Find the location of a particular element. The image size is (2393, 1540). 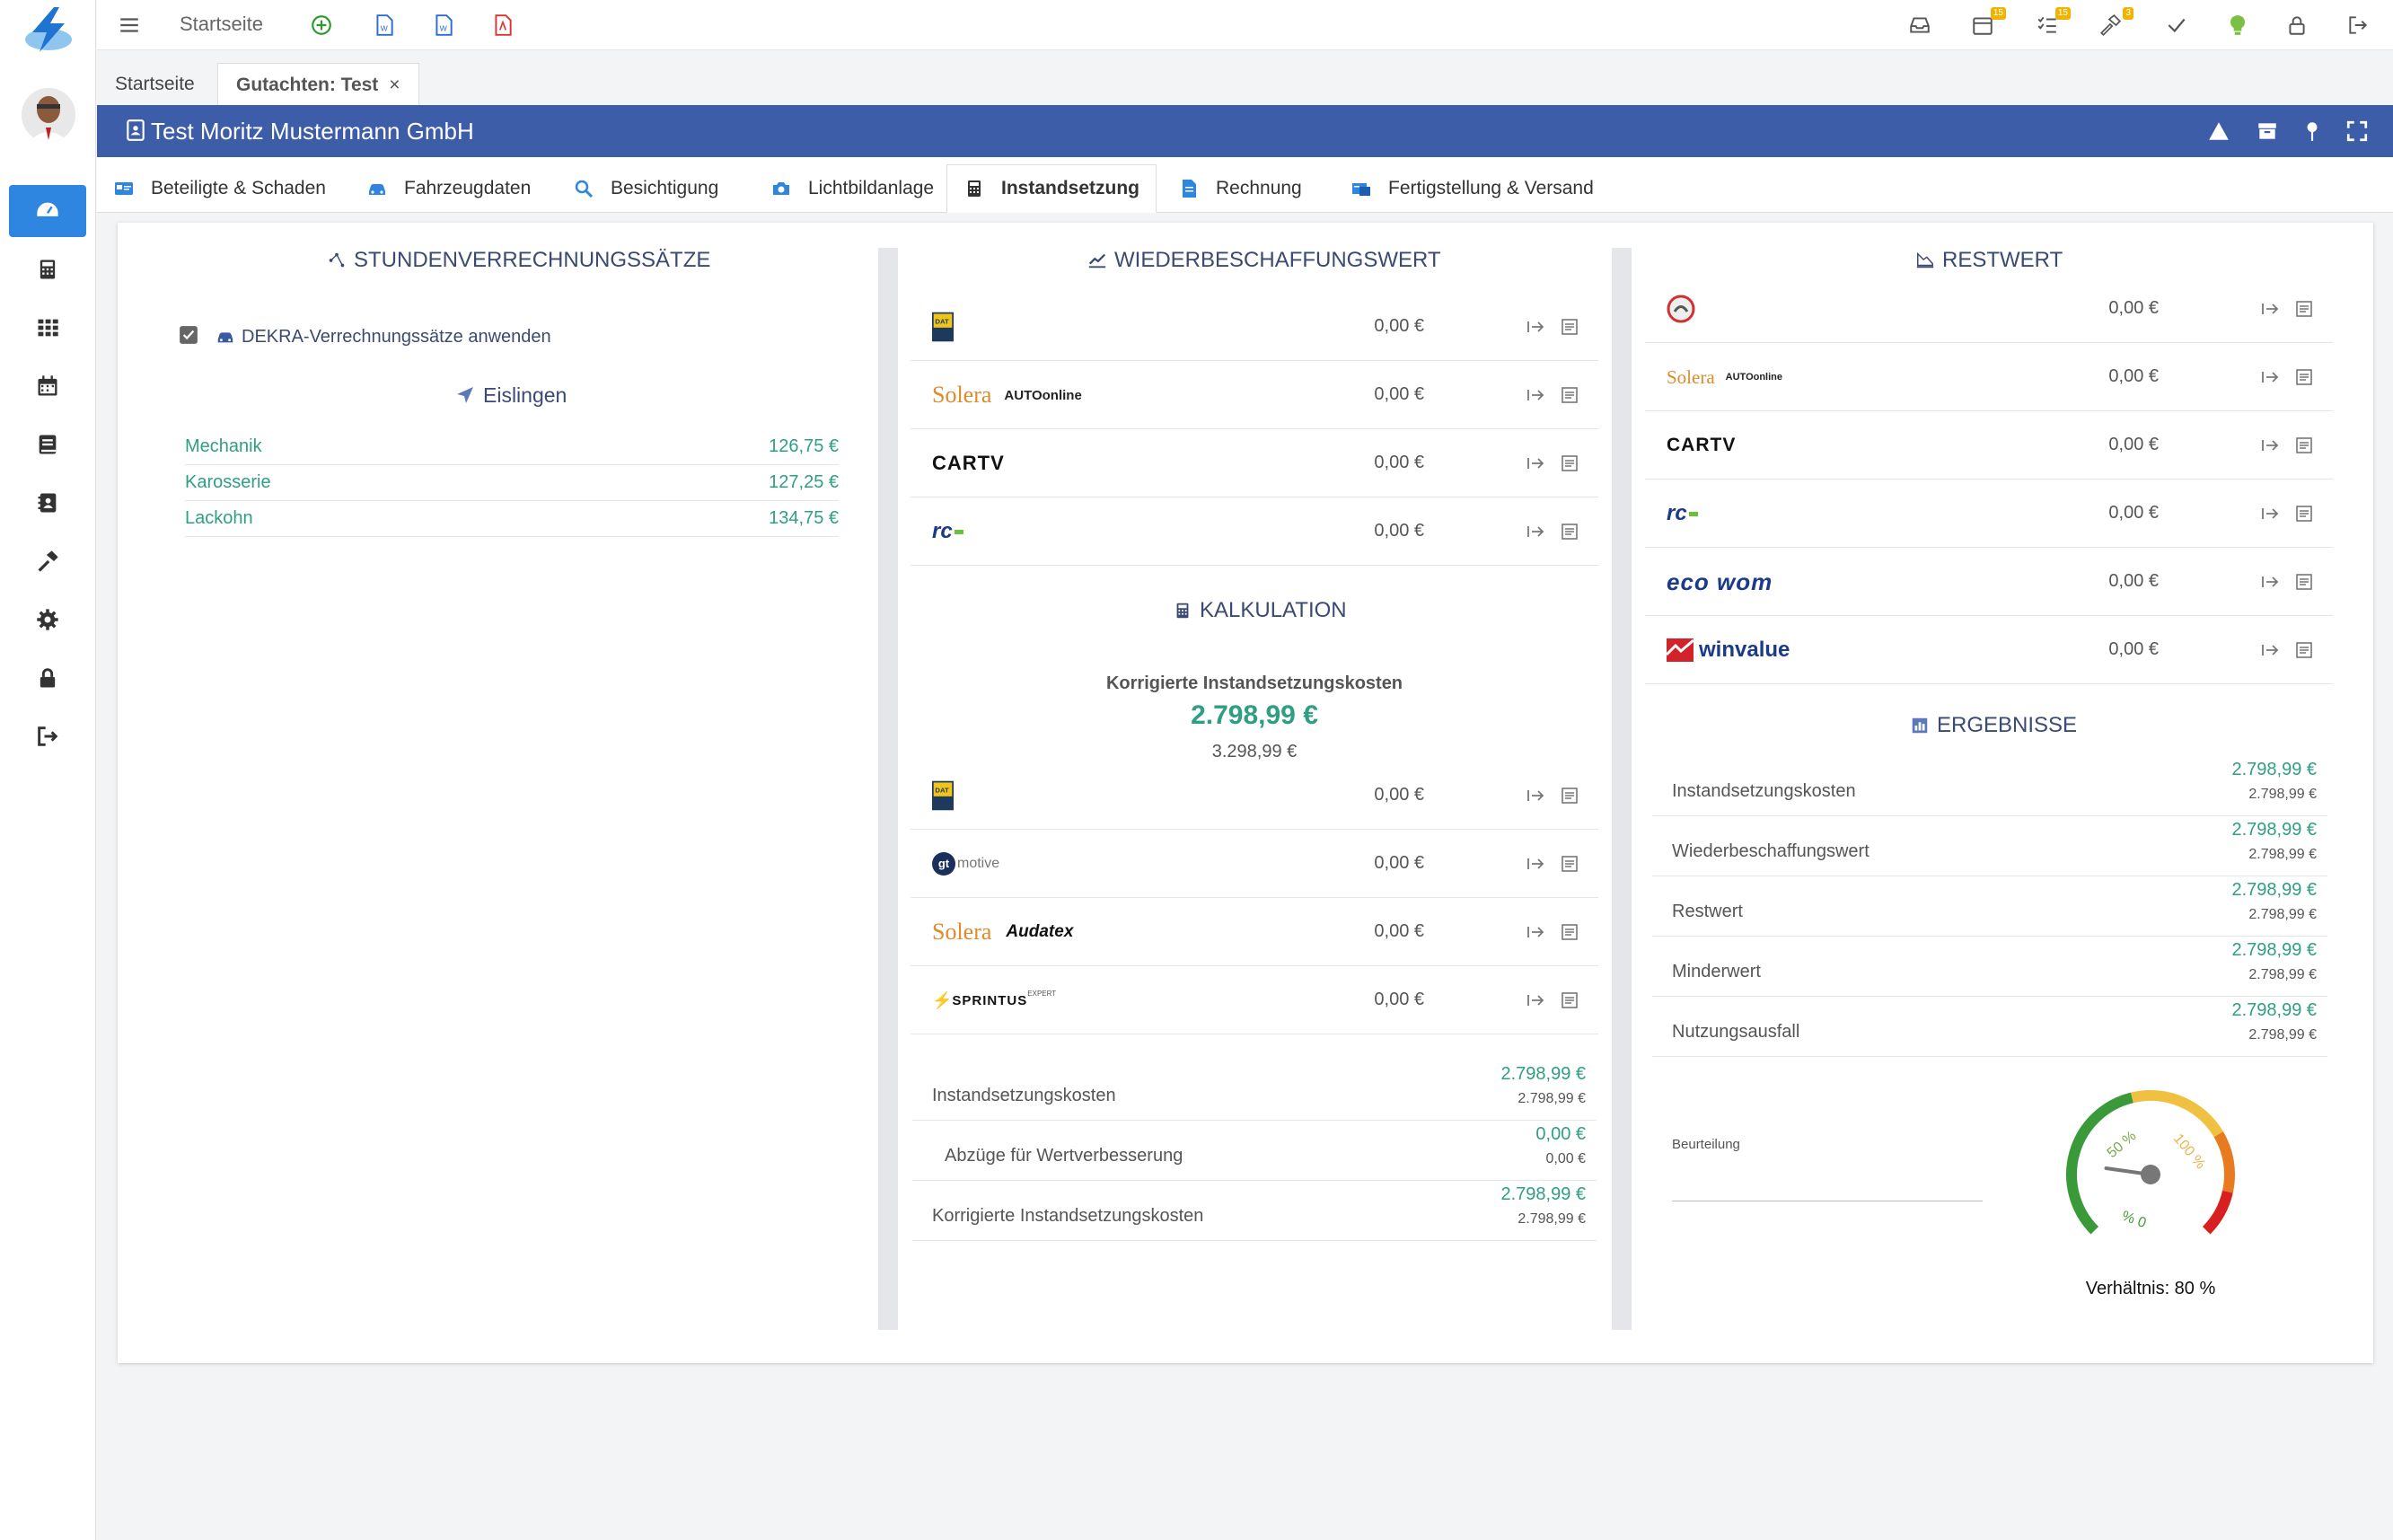

result-subvalue: 2.798,99 € is located at coordinates (2282, 794).